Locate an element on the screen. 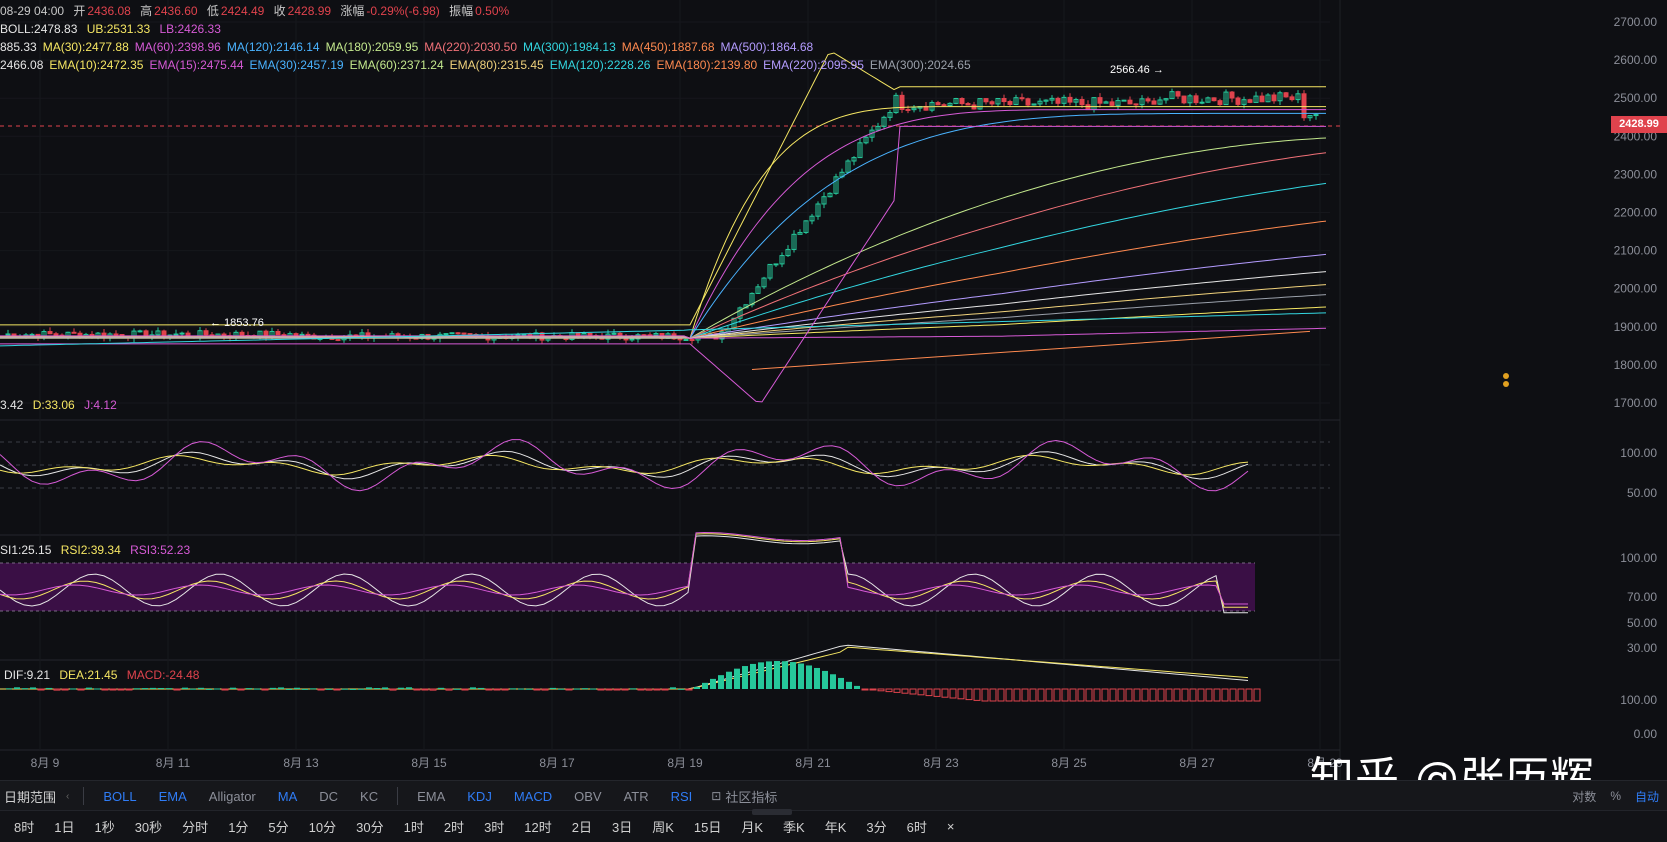  timeframe-1秒: 1秒 is located at coordinates (104, 826).